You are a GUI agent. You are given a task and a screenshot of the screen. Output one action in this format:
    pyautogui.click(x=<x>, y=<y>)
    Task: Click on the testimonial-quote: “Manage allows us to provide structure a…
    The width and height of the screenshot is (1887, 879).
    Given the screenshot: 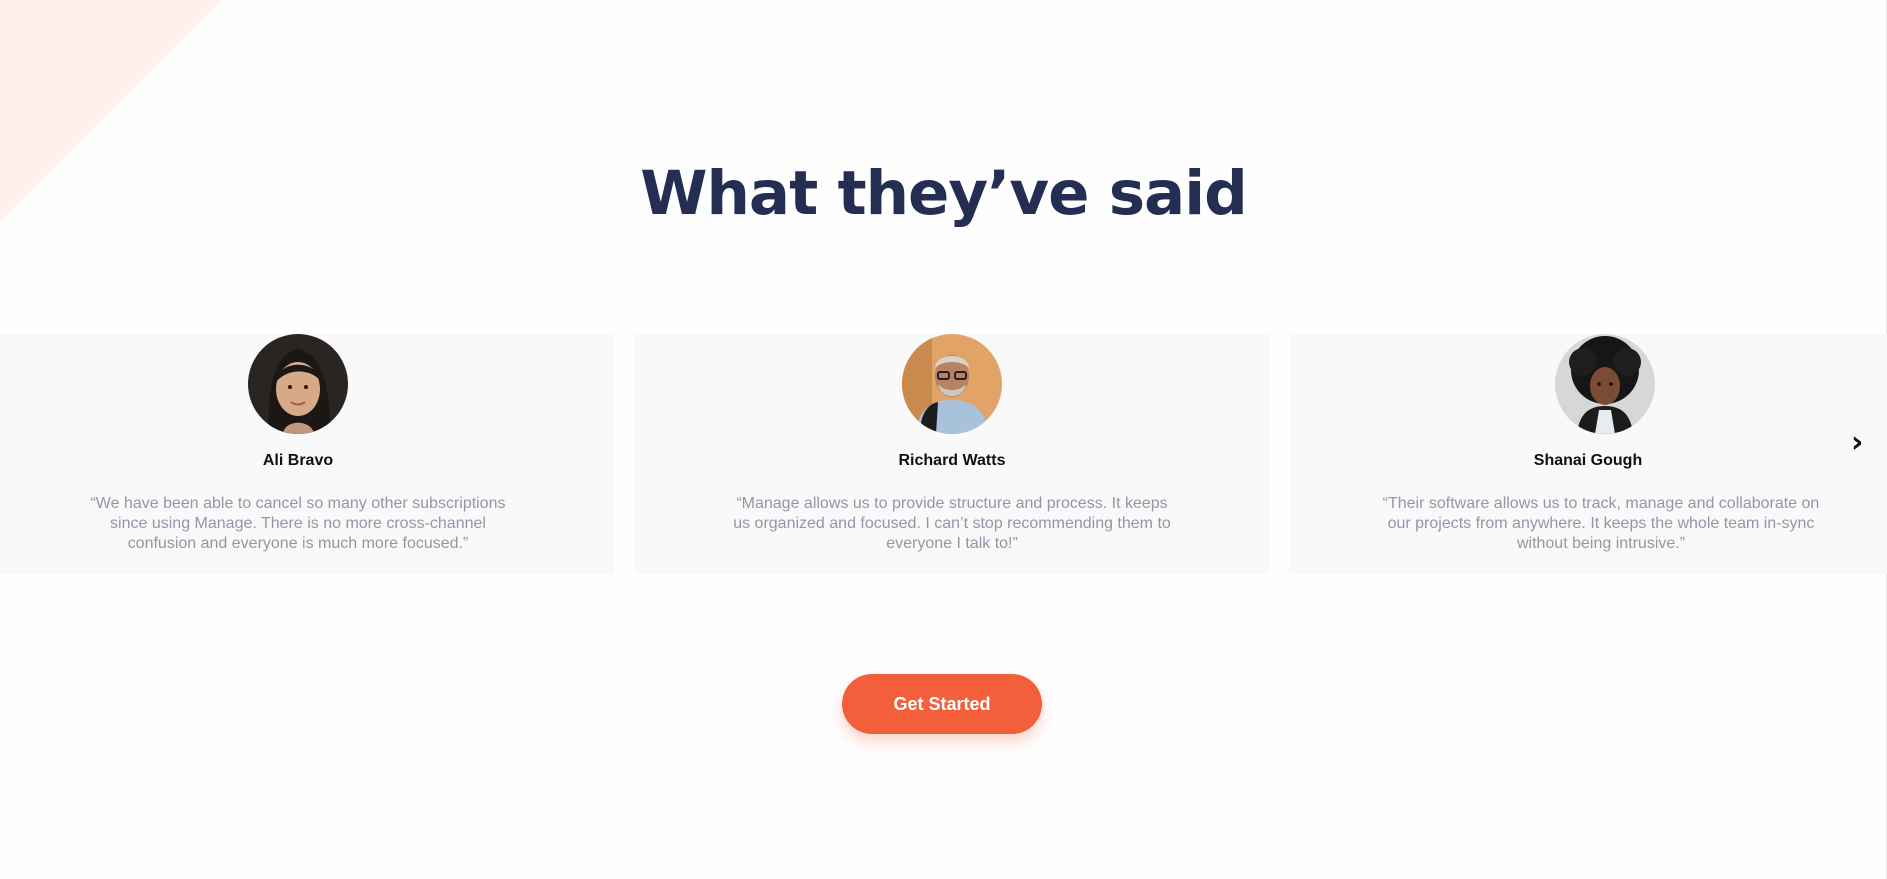 What is the action you would take?
    pyautogui.click(x=952, y=523)
    